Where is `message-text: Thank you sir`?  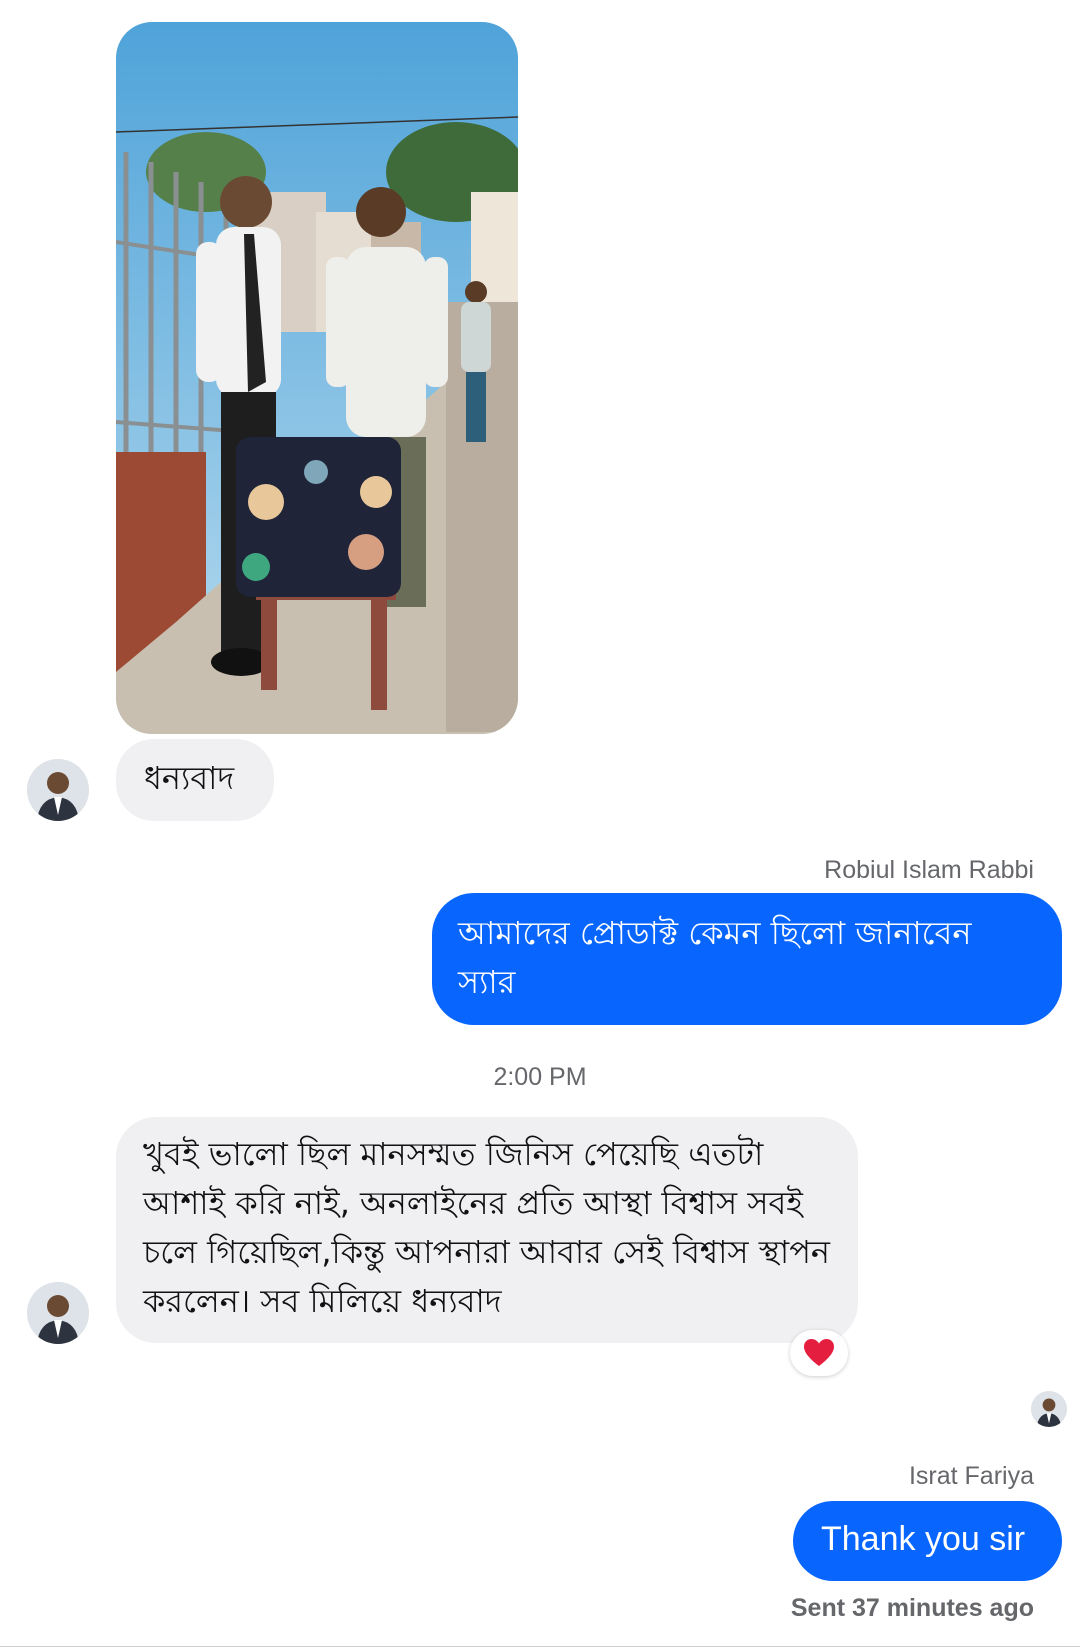
message-text: Thank you sir is located at coordinates (923, 1539).